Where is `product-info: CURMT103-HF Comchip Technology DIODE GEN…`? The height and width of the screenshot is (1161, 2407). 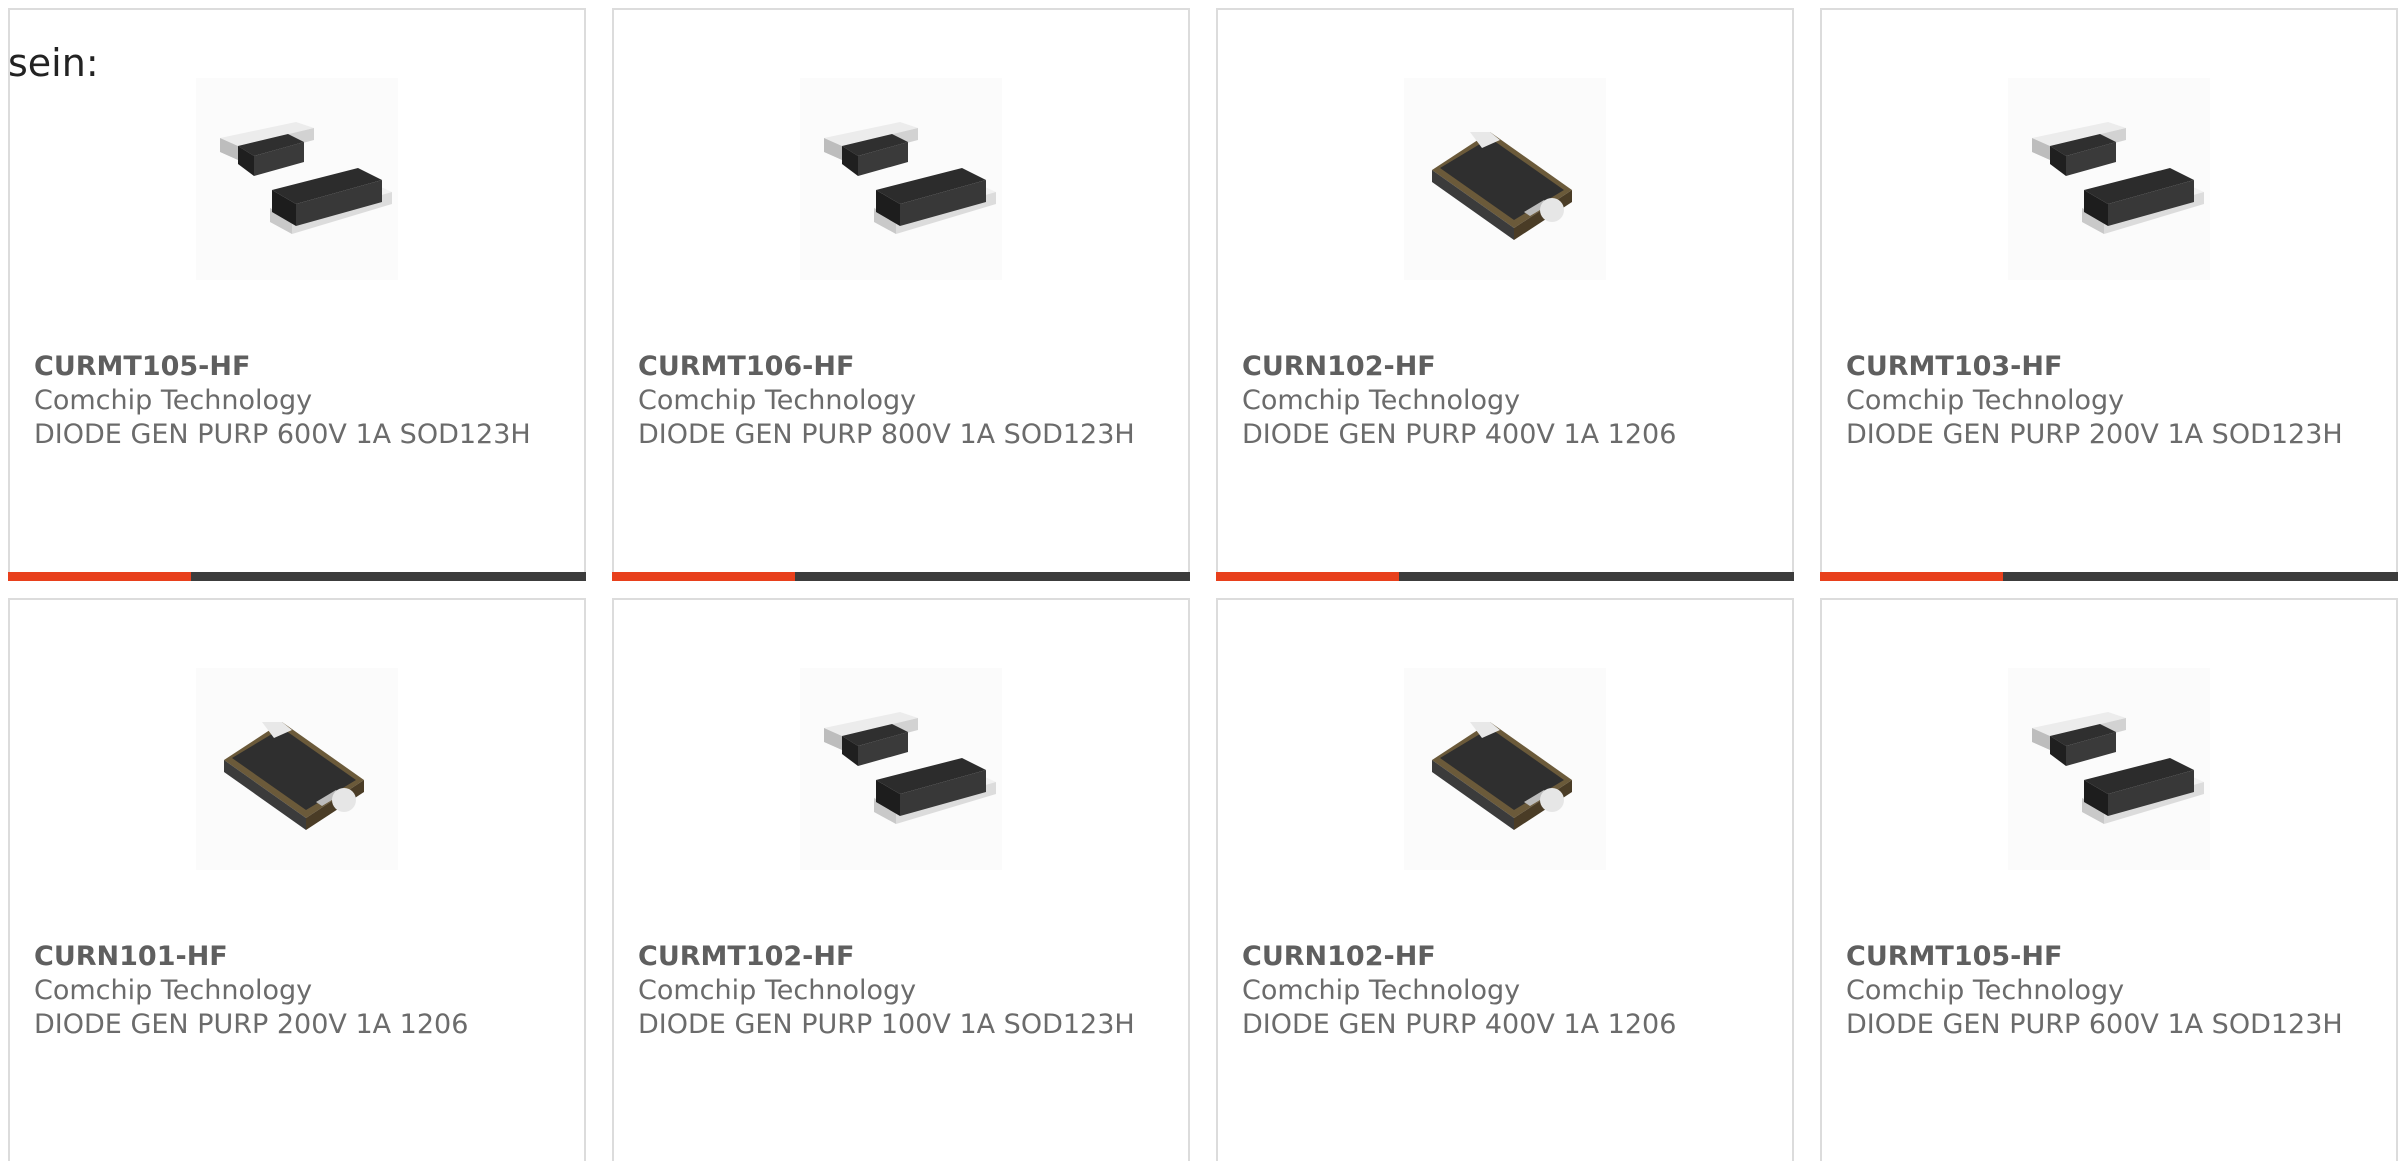
product-info: CURMT103-HF Comchip Technology DIODE GEN… is located at coordinates (2106, 401).